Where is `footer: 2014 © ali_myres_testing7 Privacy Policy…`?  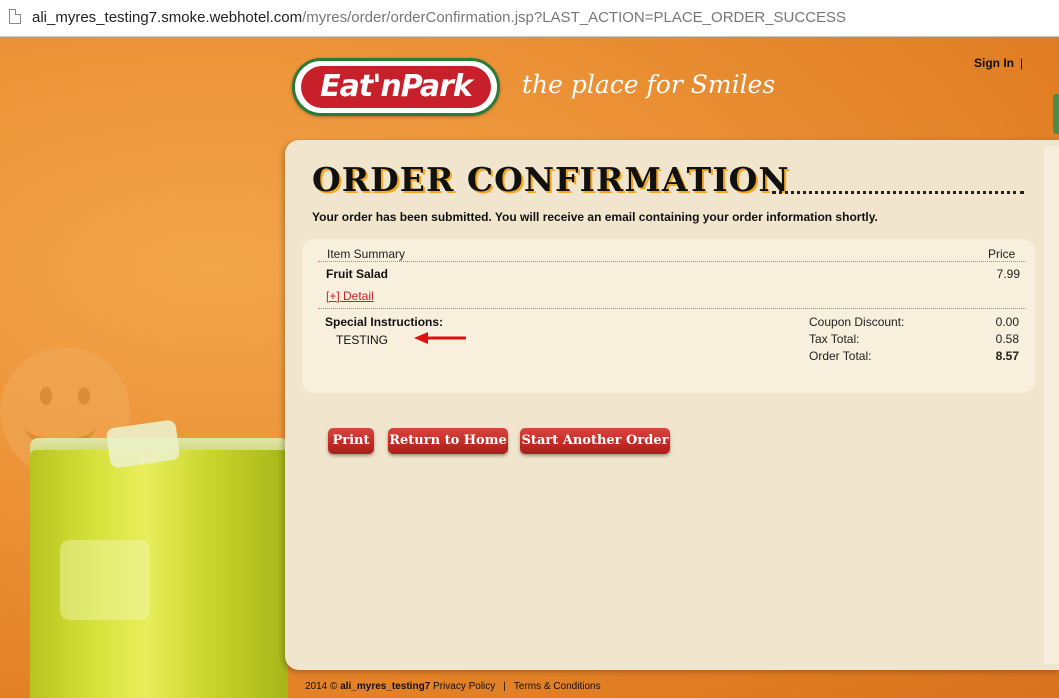 footer: 2014 © ali_myres_testing7 Privacy Policy… is located at coordinates (453, 686).